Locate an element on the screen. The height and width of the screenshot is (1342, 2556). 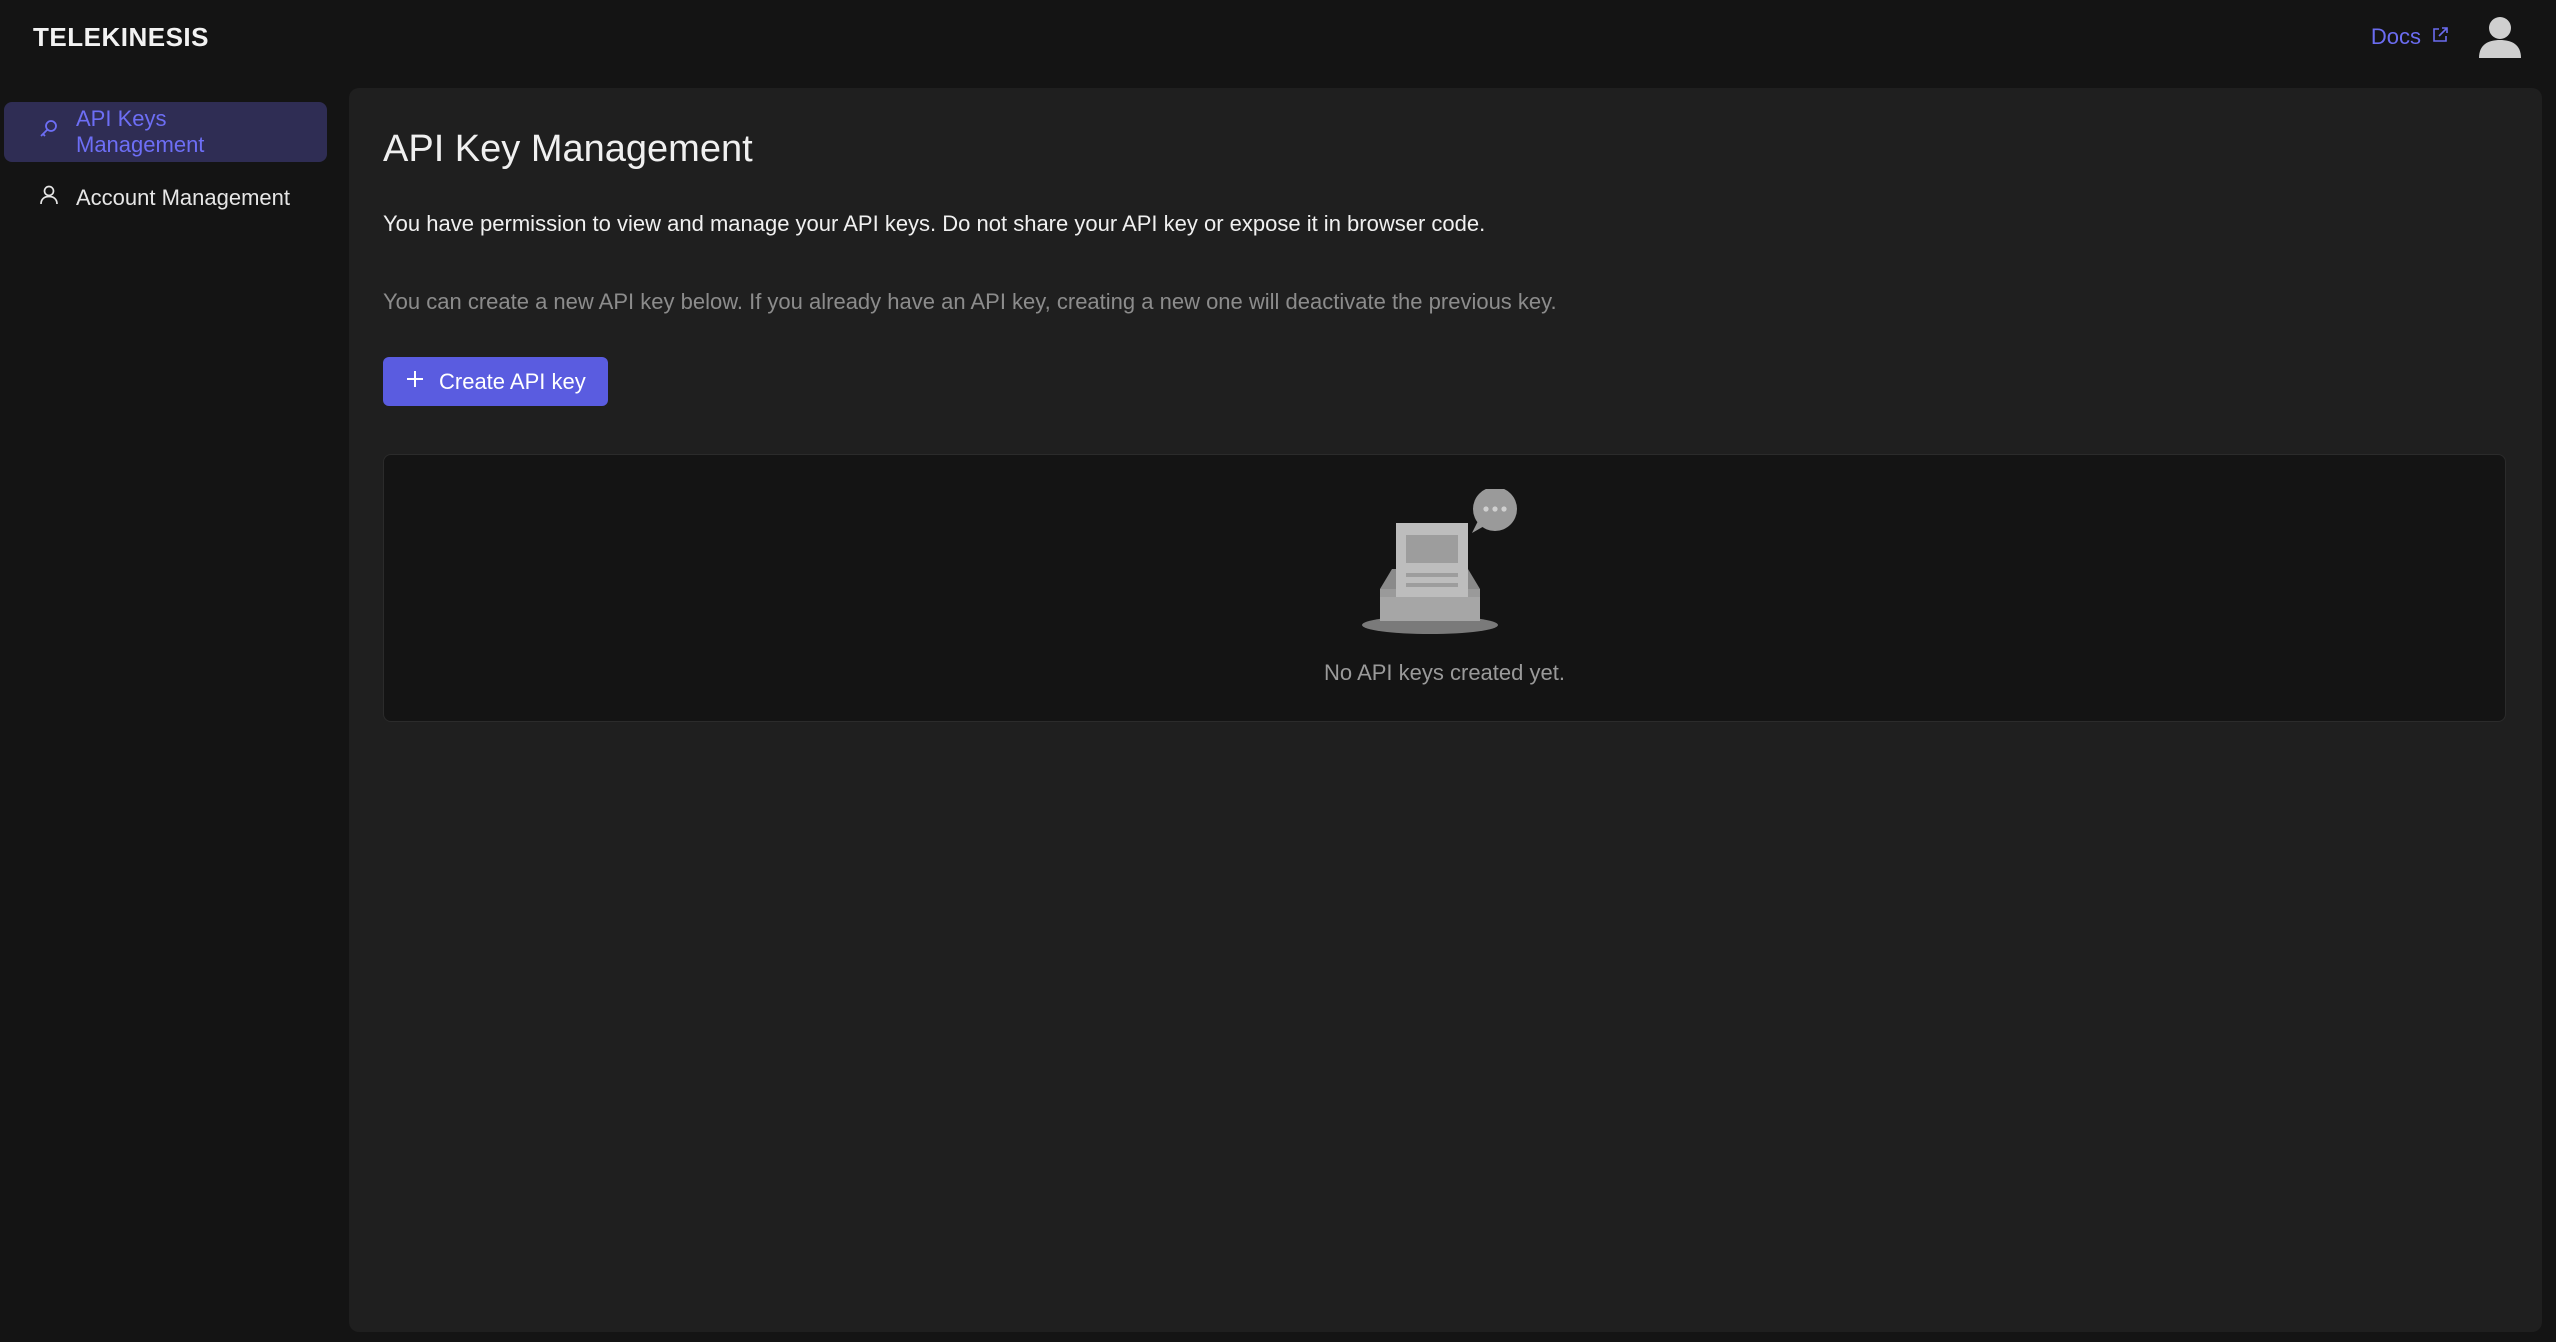
key-icon is located at coordinates (49, 132).